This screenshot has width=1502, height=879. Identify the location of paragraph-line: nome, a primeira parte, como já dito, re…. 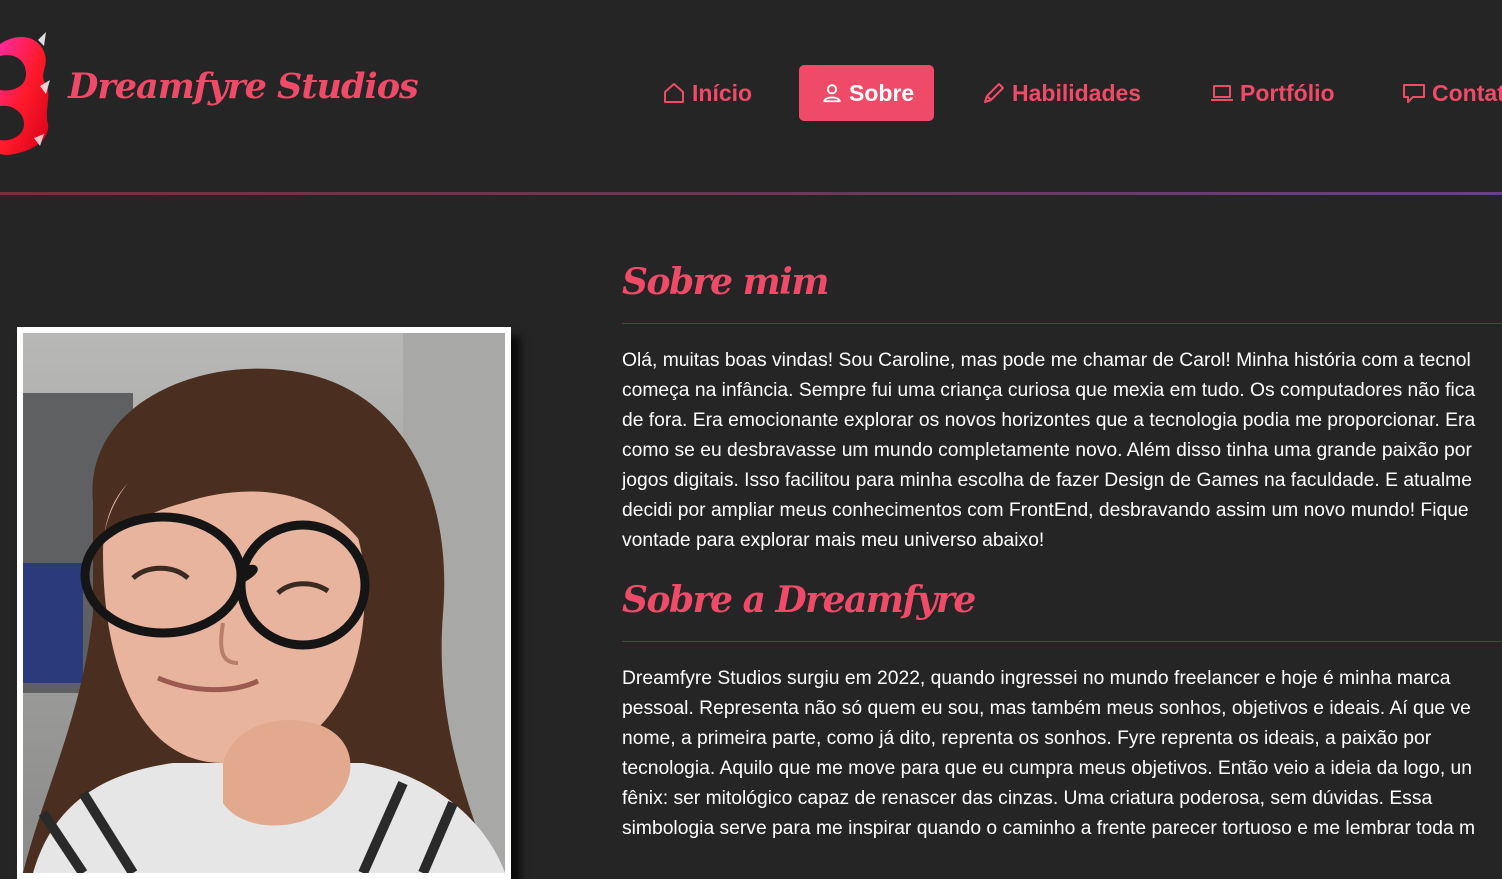
(1027, 738).